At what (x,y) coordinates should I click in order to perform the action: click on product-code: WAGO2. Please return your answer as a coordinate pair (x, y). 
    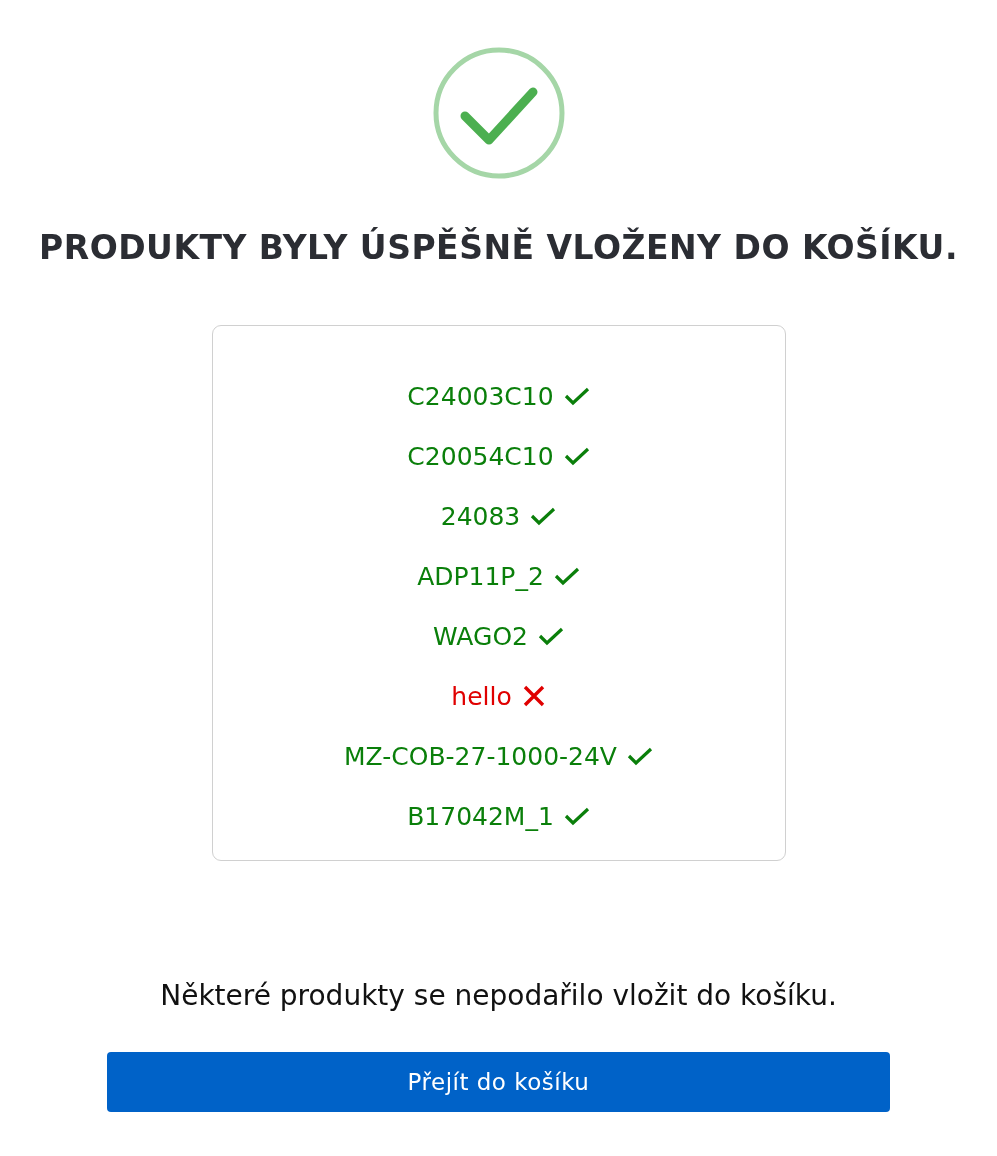
    Looking at the image, I should click on (480, 636).